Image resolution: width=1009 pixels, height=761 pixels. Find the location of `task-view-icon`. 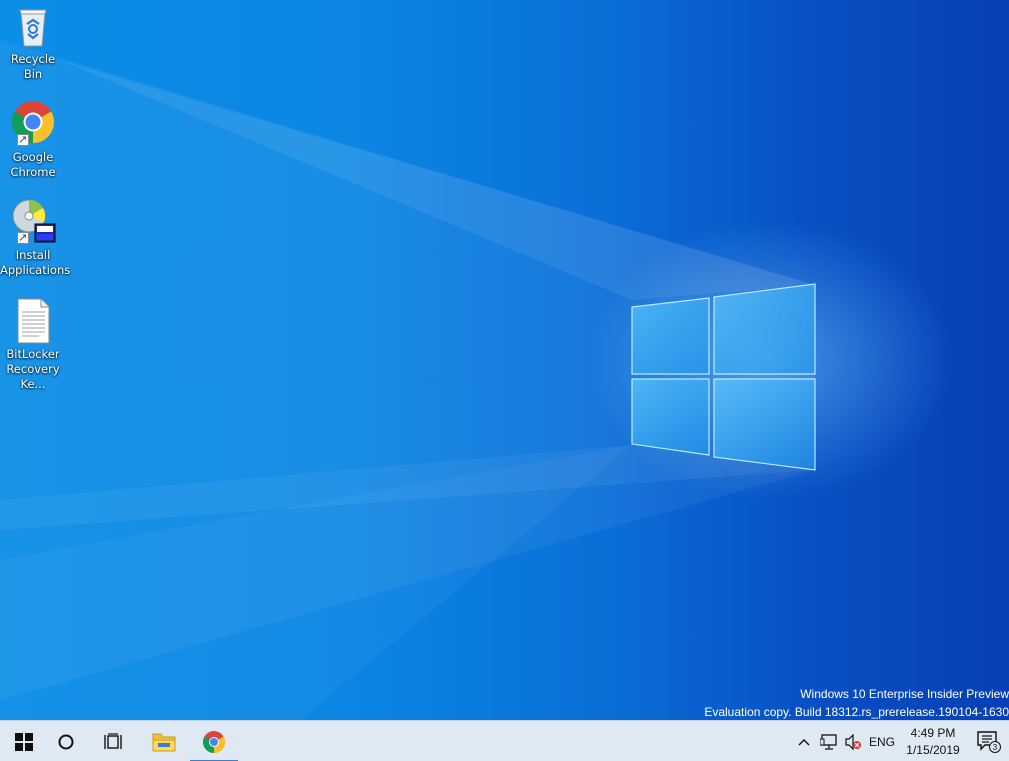

task-view-icon is located at coordinates (113, 740).